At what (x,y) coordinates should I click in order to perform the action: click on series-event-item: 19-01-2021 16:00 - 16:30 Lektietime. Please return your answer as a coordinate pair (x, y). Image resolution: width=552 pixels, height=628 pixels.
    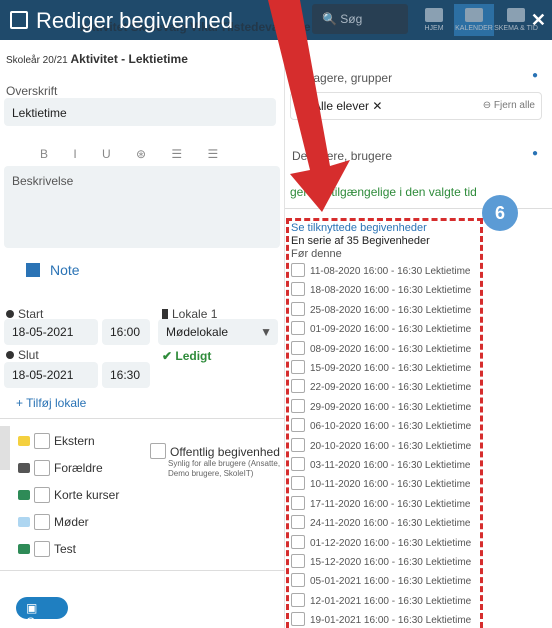
    Looking at the image, I should click on (381, 620).